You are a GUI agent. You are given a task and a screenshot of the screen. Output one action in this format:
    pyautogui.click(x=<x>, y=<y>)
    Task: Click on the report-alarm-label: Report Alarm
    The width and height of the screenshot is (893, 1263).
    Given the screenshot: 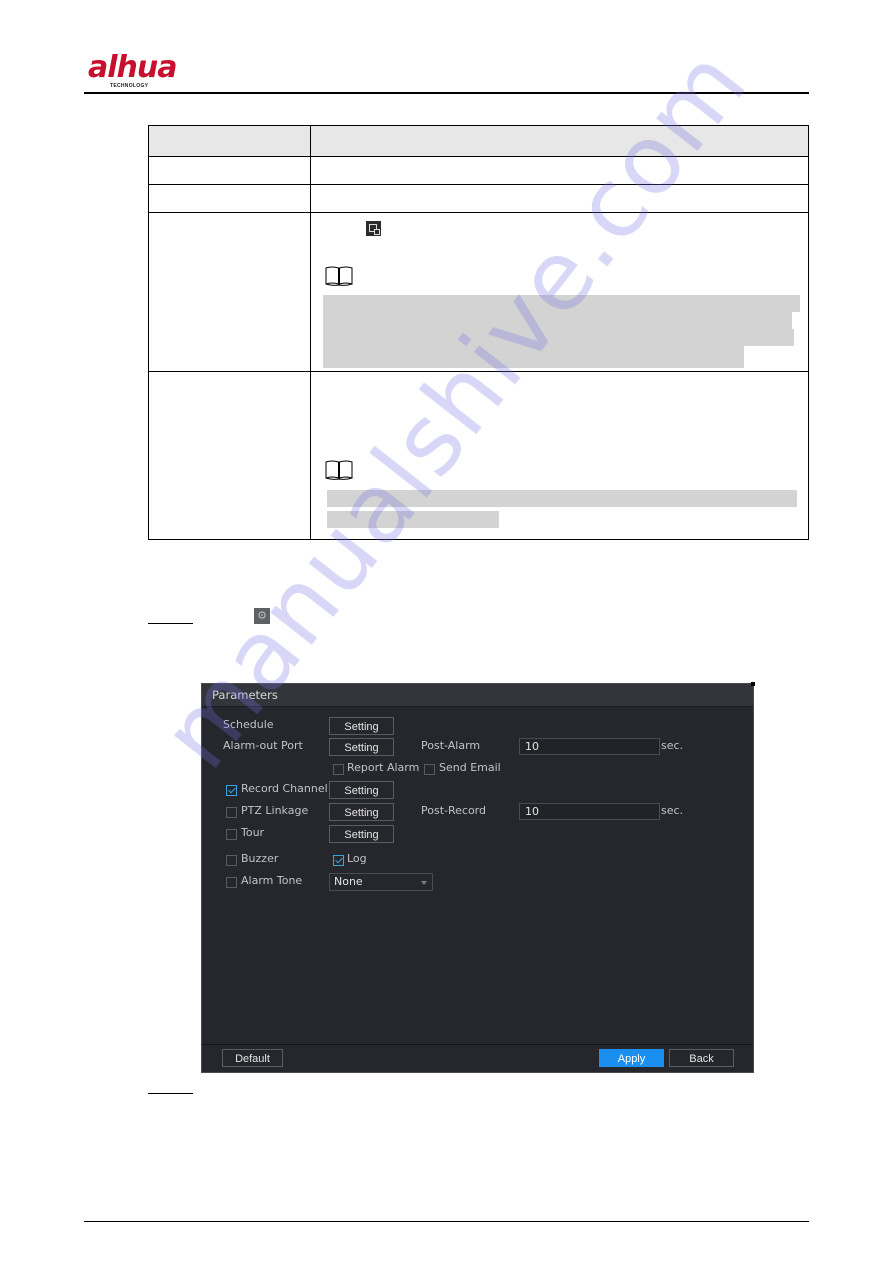 What is the action you would take?
    pyautogui.click(x=383, y=767)
    